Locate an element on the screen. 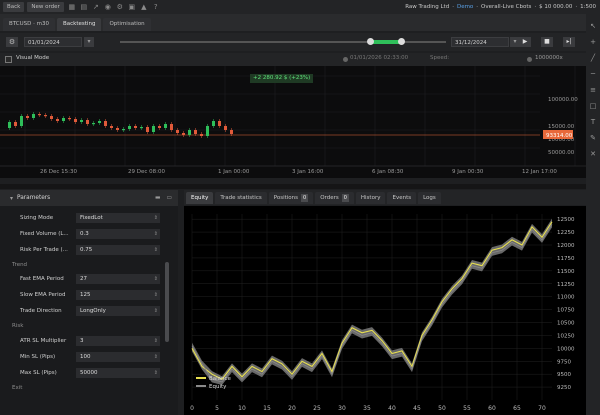 The height and width of the screenshot is (415, 600). x-tick-label: 70 is located at coordinates (542, 408).